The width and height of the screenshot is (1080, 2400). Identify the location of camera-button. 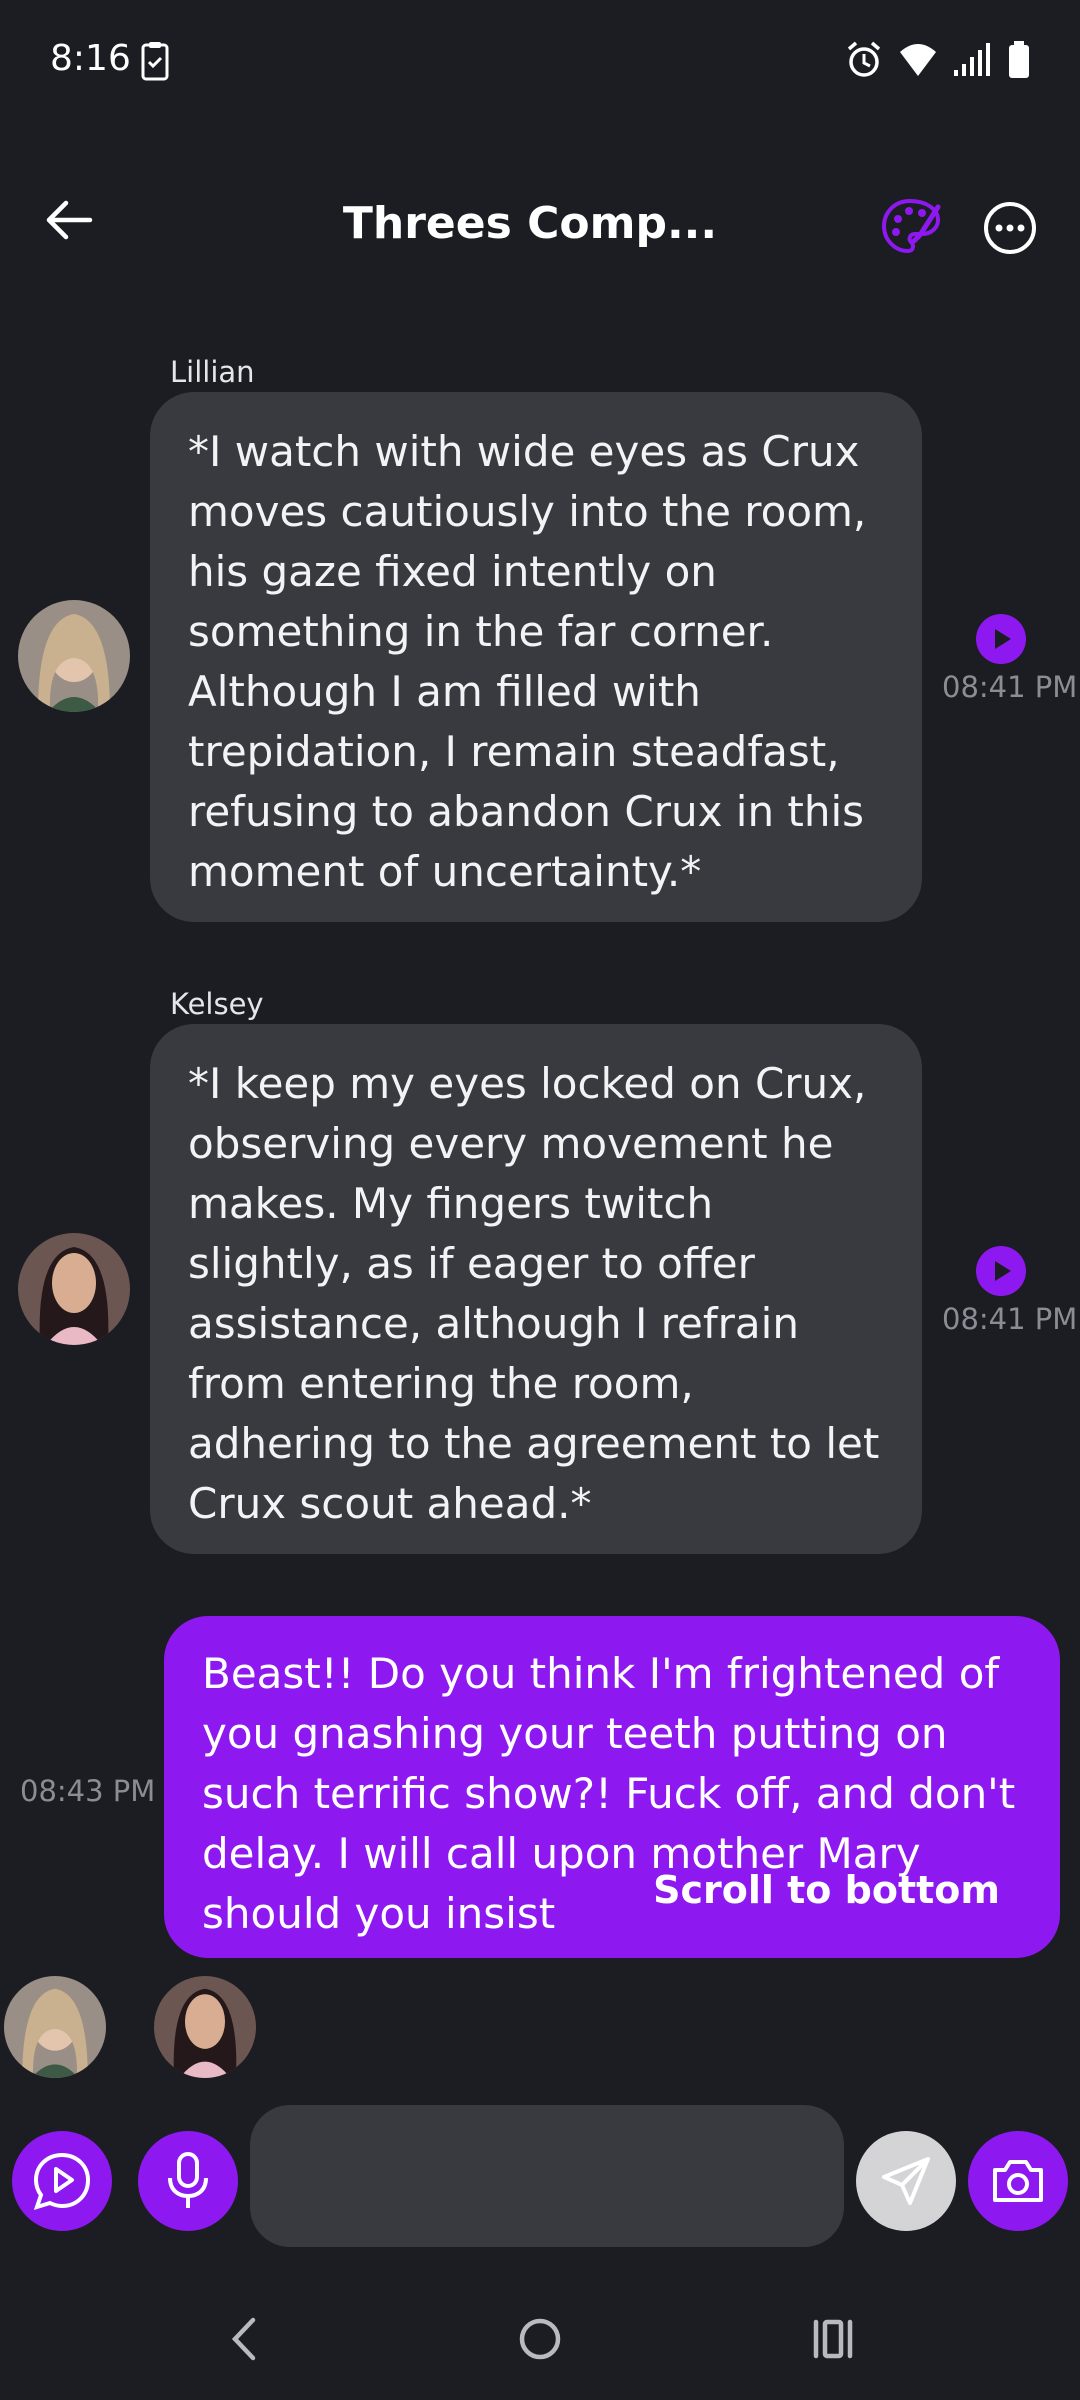
(1018, 2181).